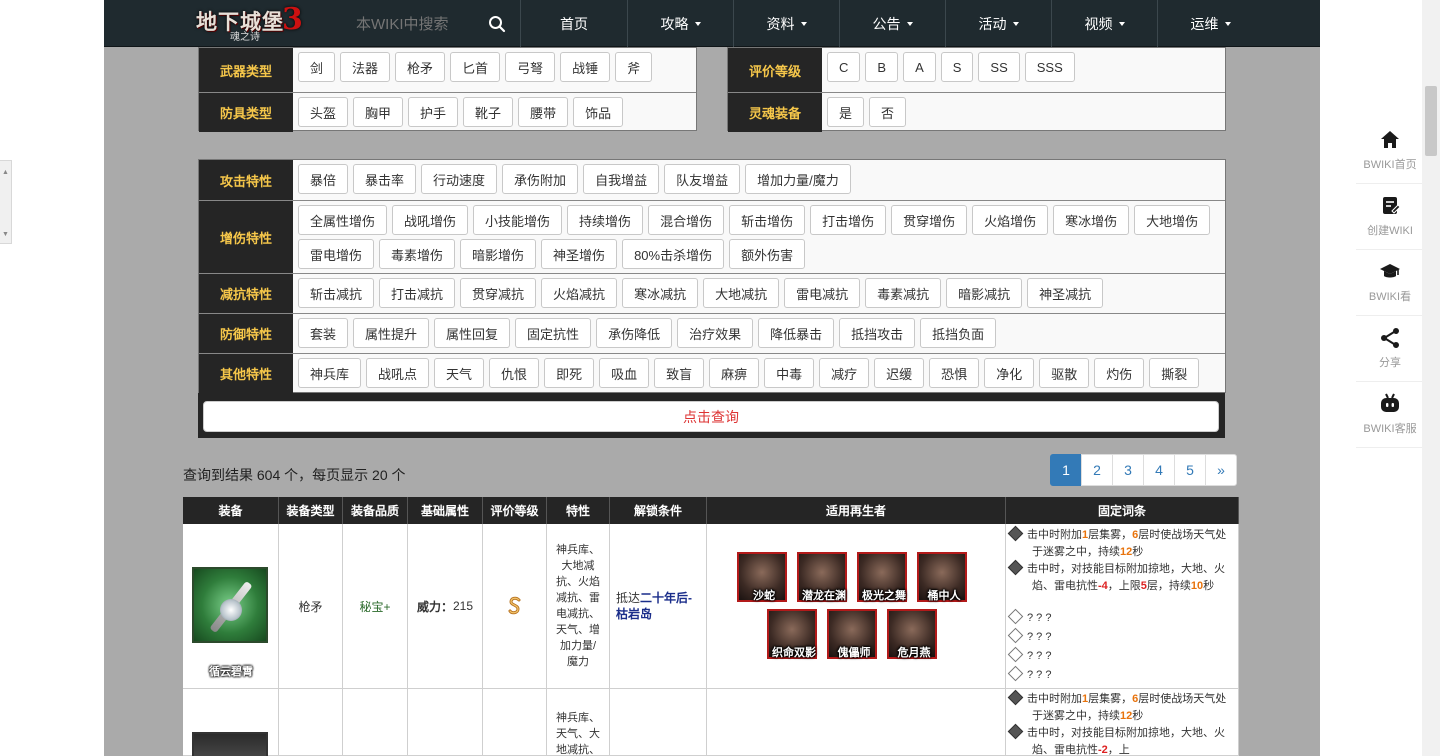 This screenshot has width=1440, height=756. What do you see at coordinates (1104, 23) in the screenshot?
I see `nav-item-6: 视频` at bounding box center [1104, 23].